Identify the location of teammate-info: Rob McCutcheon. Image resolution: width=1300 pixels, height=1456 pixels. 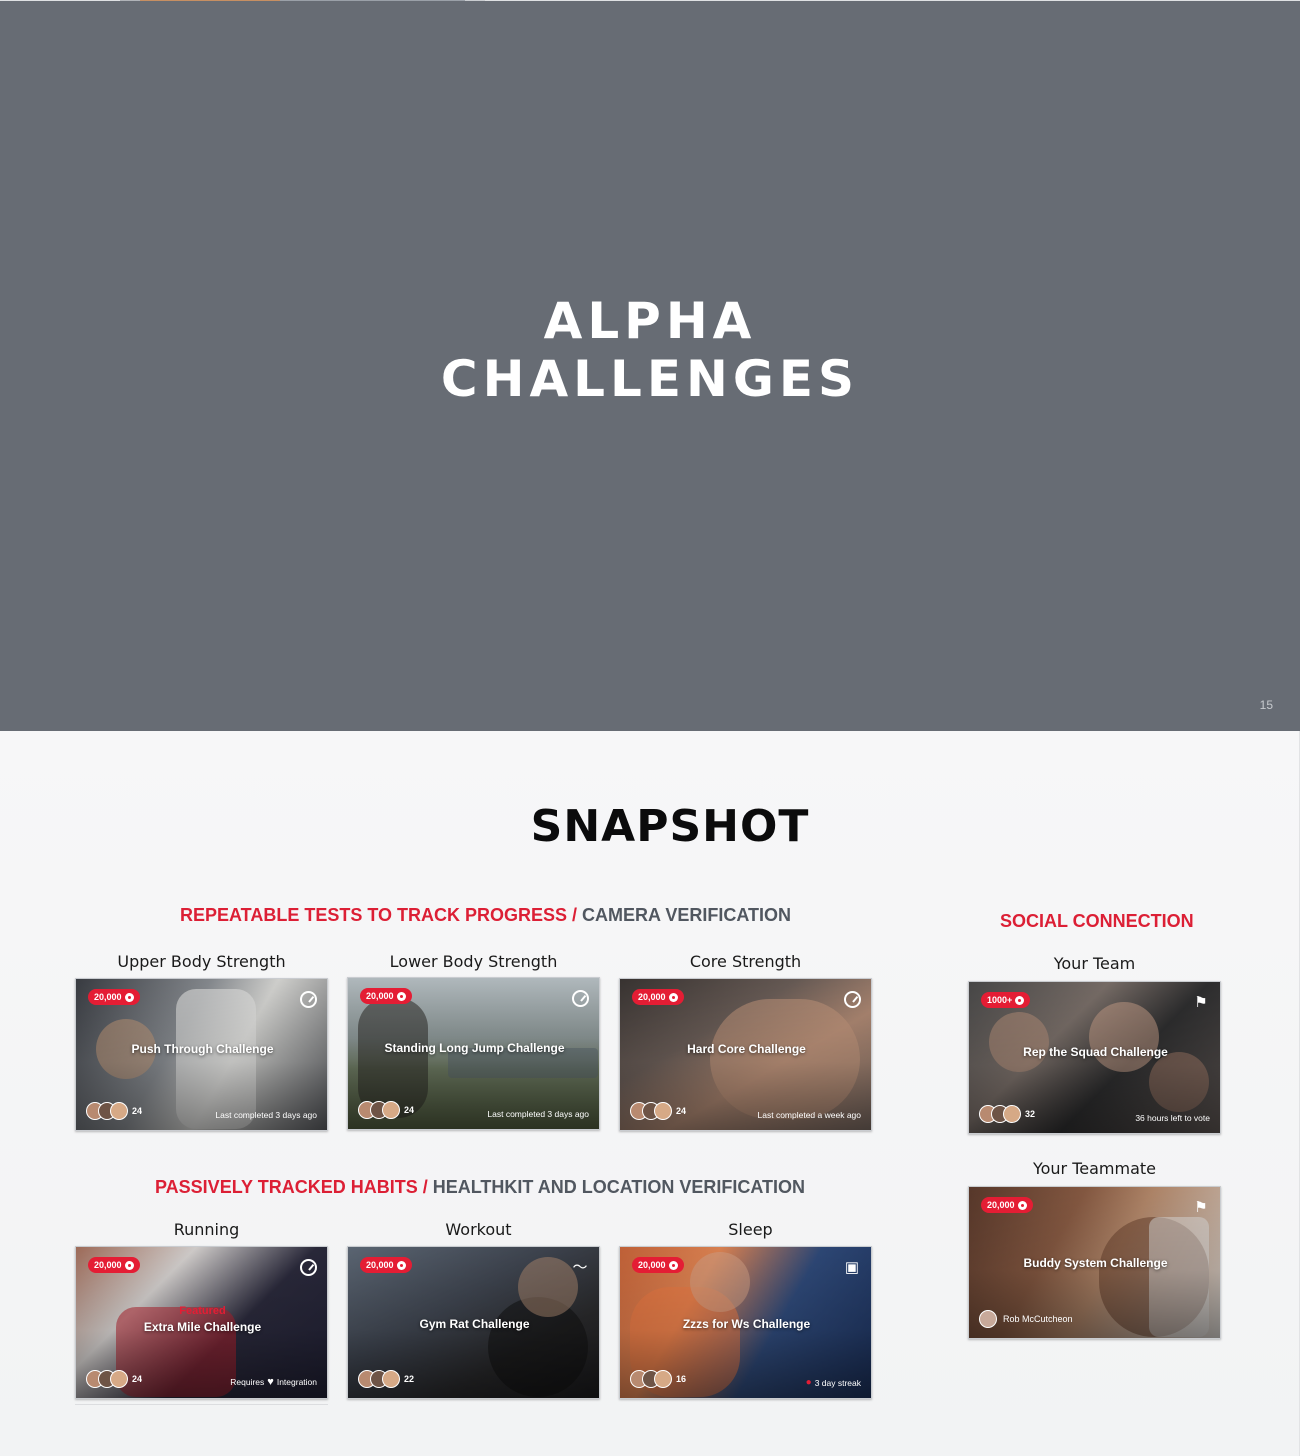
(1026, 1319).